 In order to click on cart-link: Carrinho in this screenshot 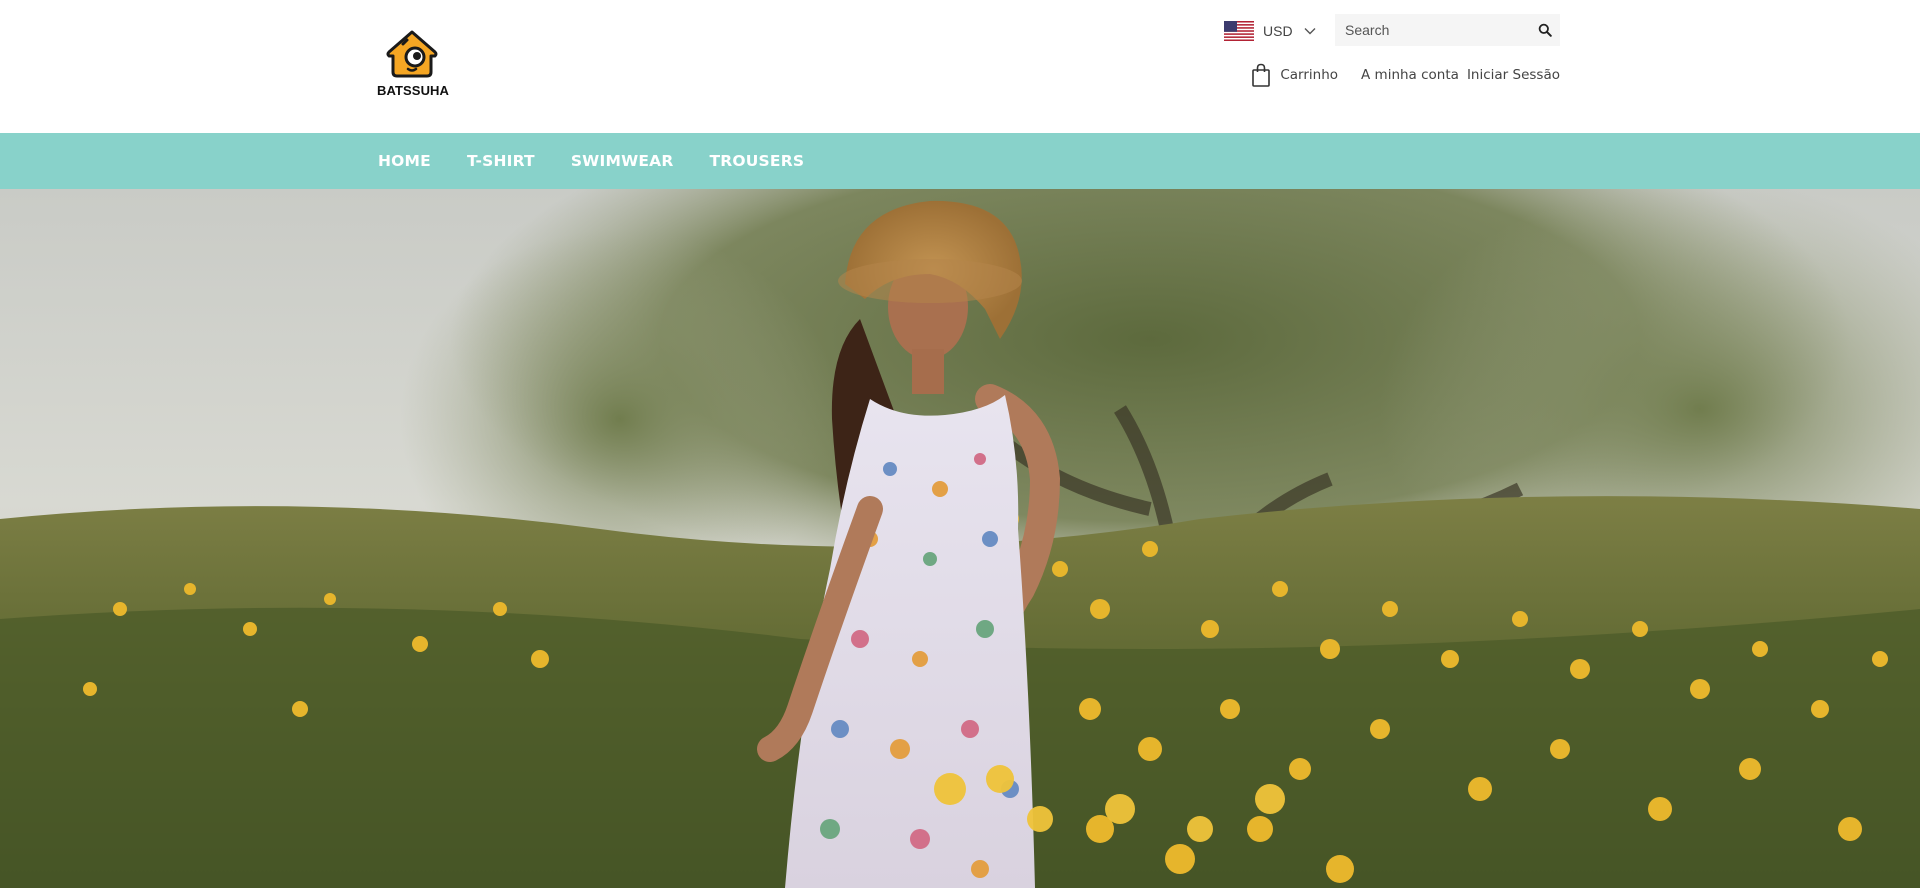, I will do `click(1294, 75)`.